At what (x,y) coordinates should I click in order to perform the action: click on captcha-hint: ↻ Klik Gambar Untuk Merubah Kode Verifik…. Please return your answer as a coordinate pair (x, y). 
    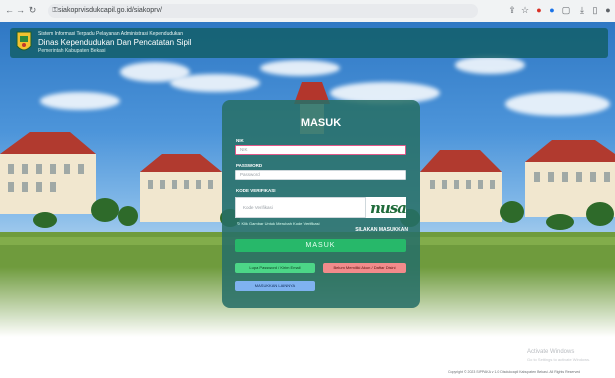
    Looking at the image, I should click on (278, 223).